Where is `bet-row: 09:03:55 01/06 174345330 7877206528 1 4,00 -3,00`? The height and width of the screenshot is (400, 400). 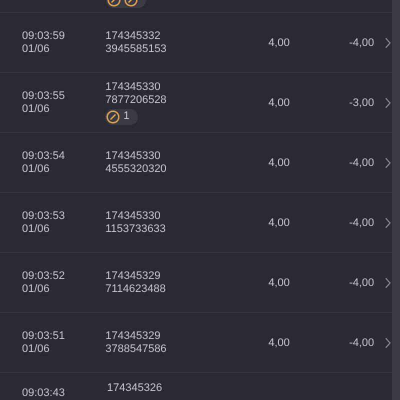 bet-row: 09:03:55 01/06 174345330 7877206528 1 4,00 -3,00 is located at coordinates (196, 103).